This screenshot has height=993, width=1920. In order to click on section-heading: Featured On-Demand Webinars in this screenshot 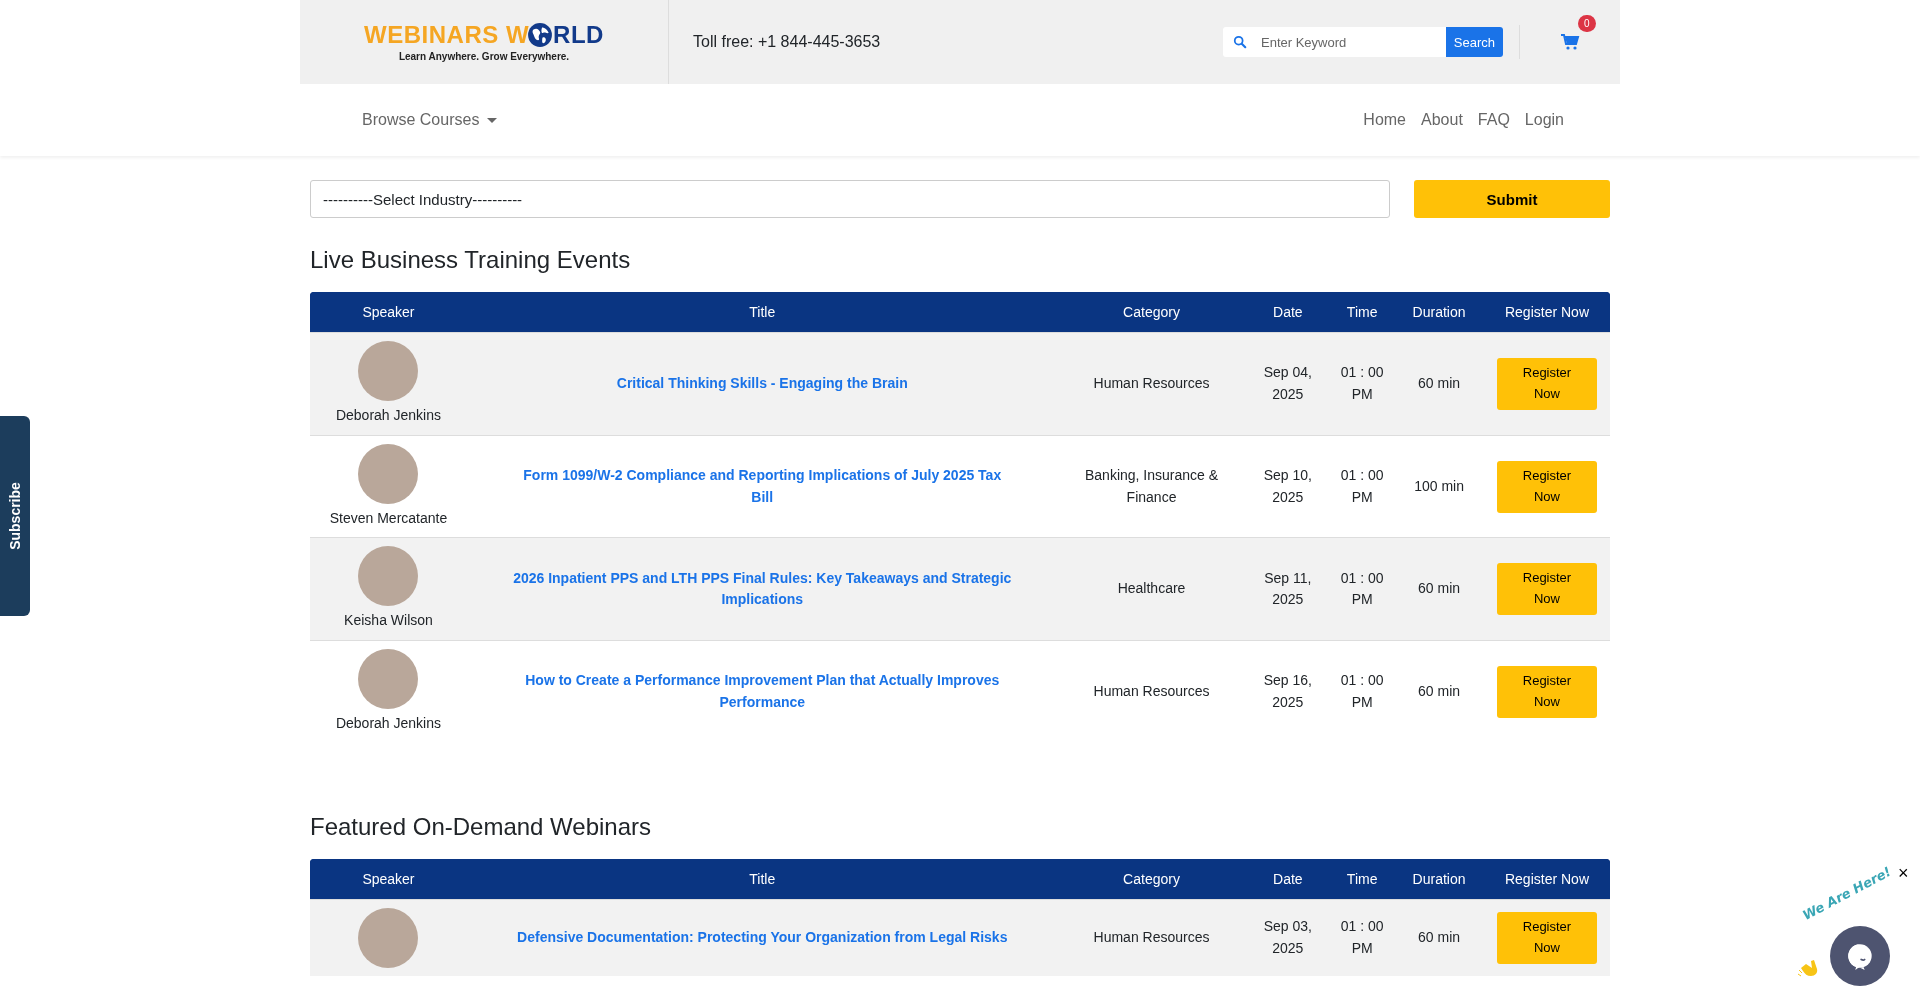, I will do `click(481, 826)`.